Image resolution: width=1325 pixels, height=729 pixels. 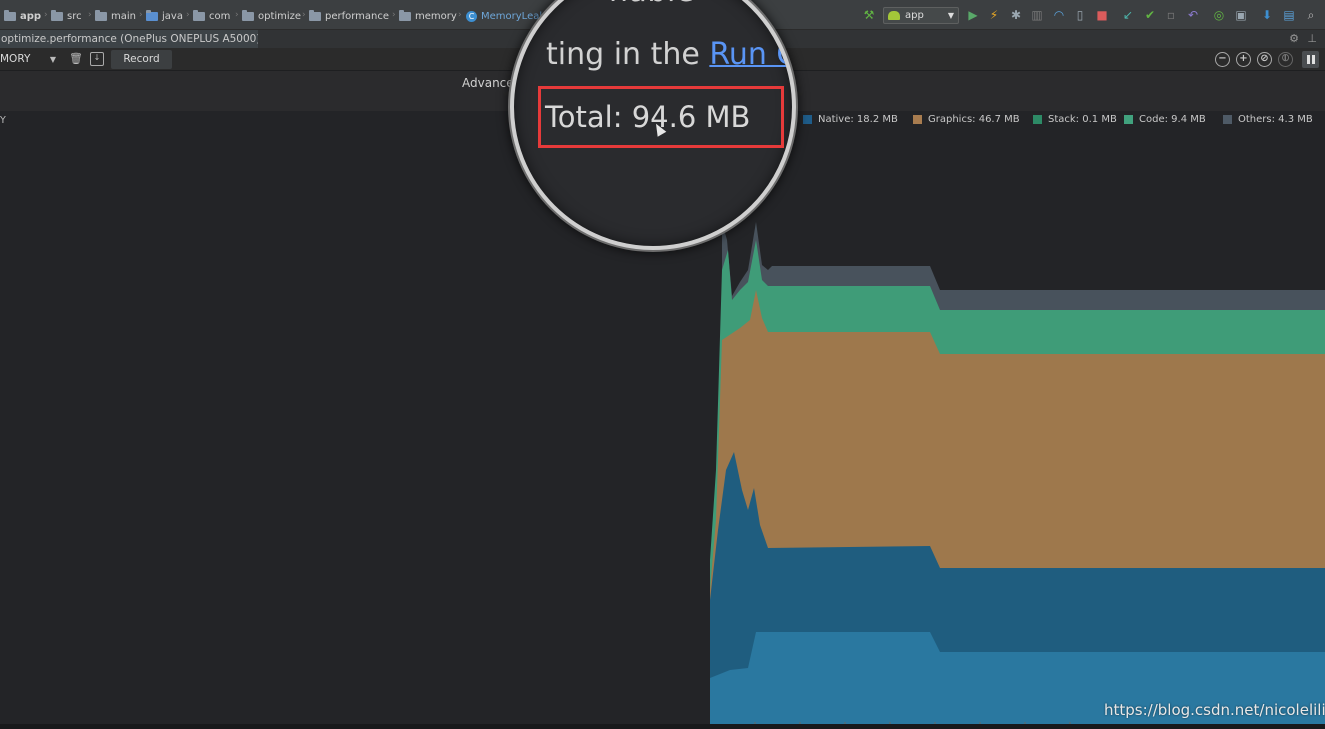 I want to click on breadcrumb-label: java, so click(x=172, y=16).